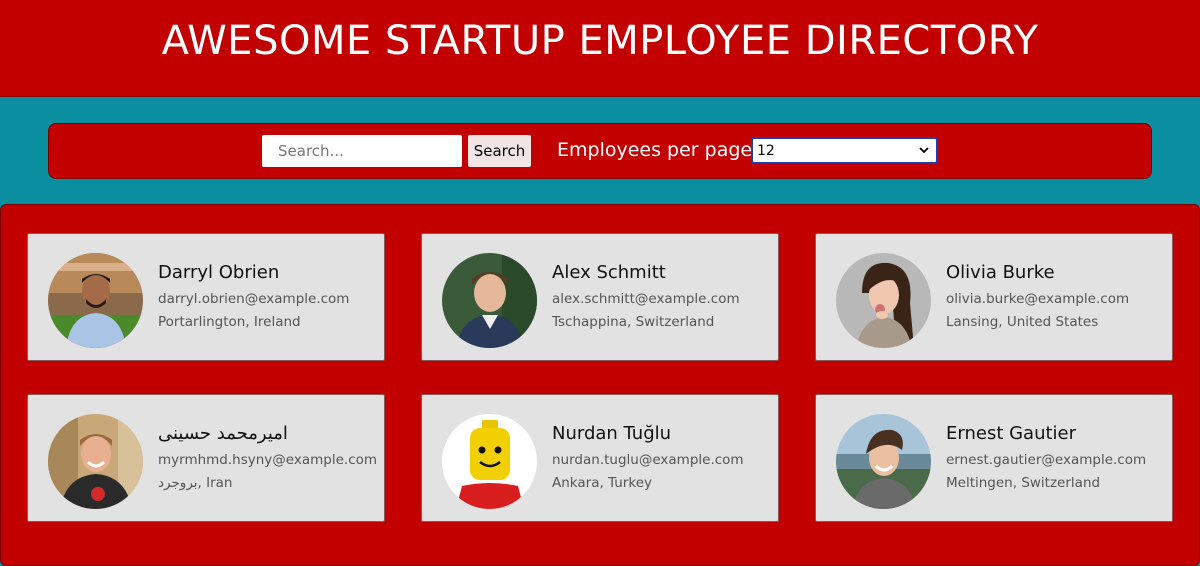 The height and width of the screenshot is (566, 1200). What do you see at coordinates (612, 433) in the screenshot?
I see `employee-name: Nurdan Tuğlu` at bounding box center [612, 433].